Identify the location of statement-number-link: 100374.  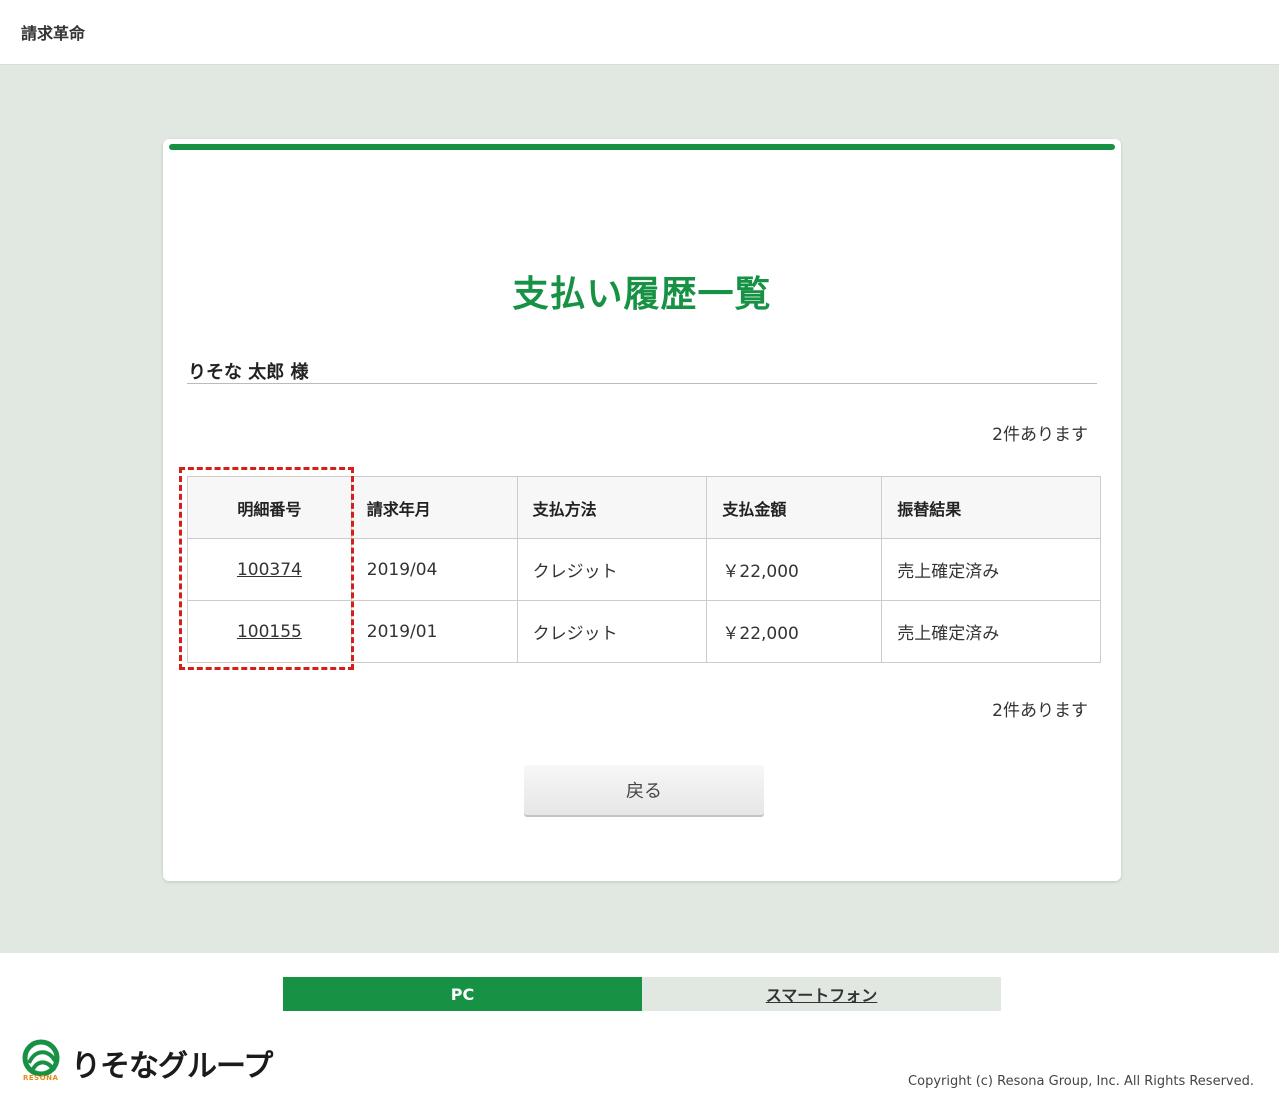
(269, 570).